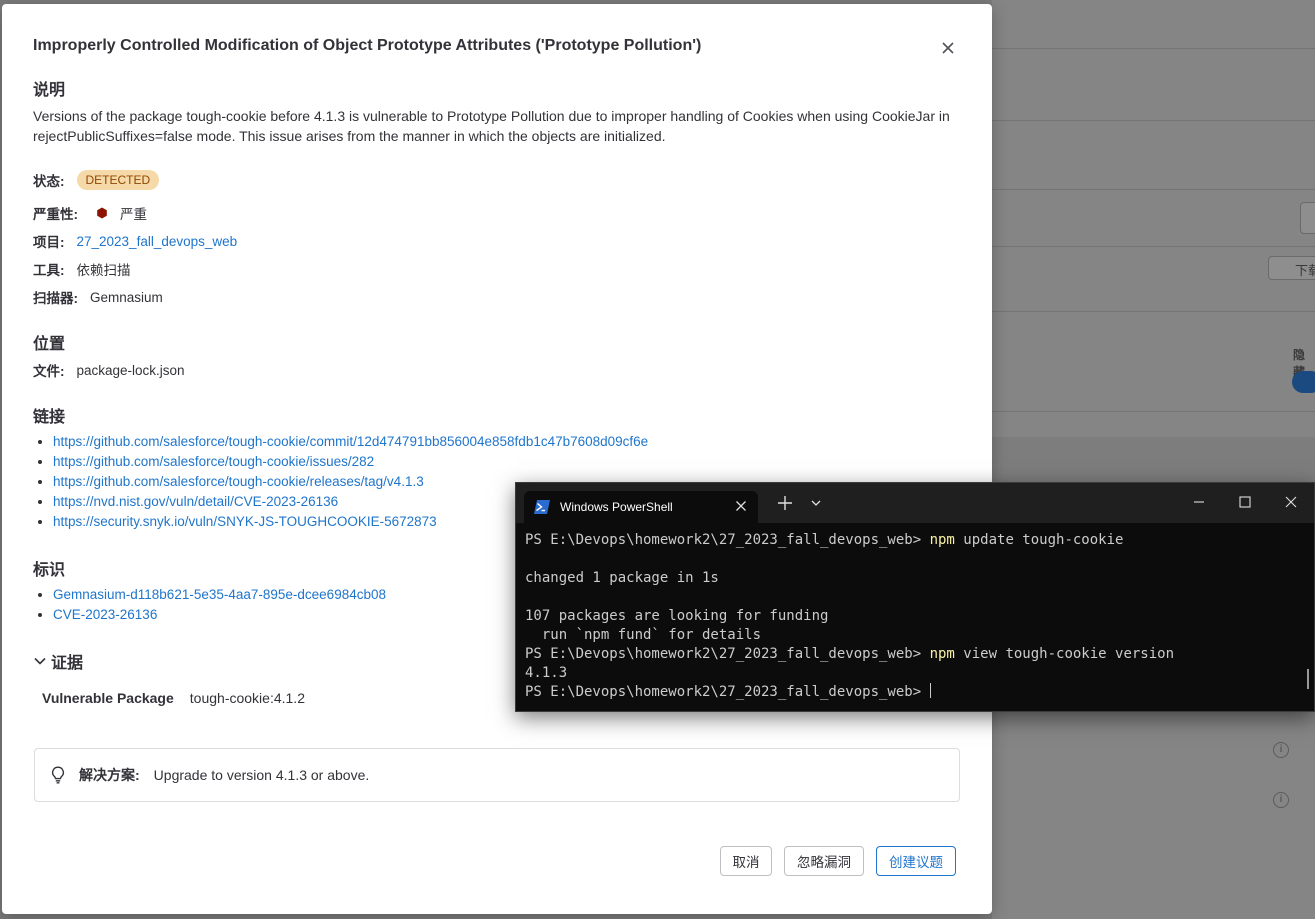 This screenshot has width=1315, height=919. I want to click on command-args: update tough-cookie, so click(1039, 540).